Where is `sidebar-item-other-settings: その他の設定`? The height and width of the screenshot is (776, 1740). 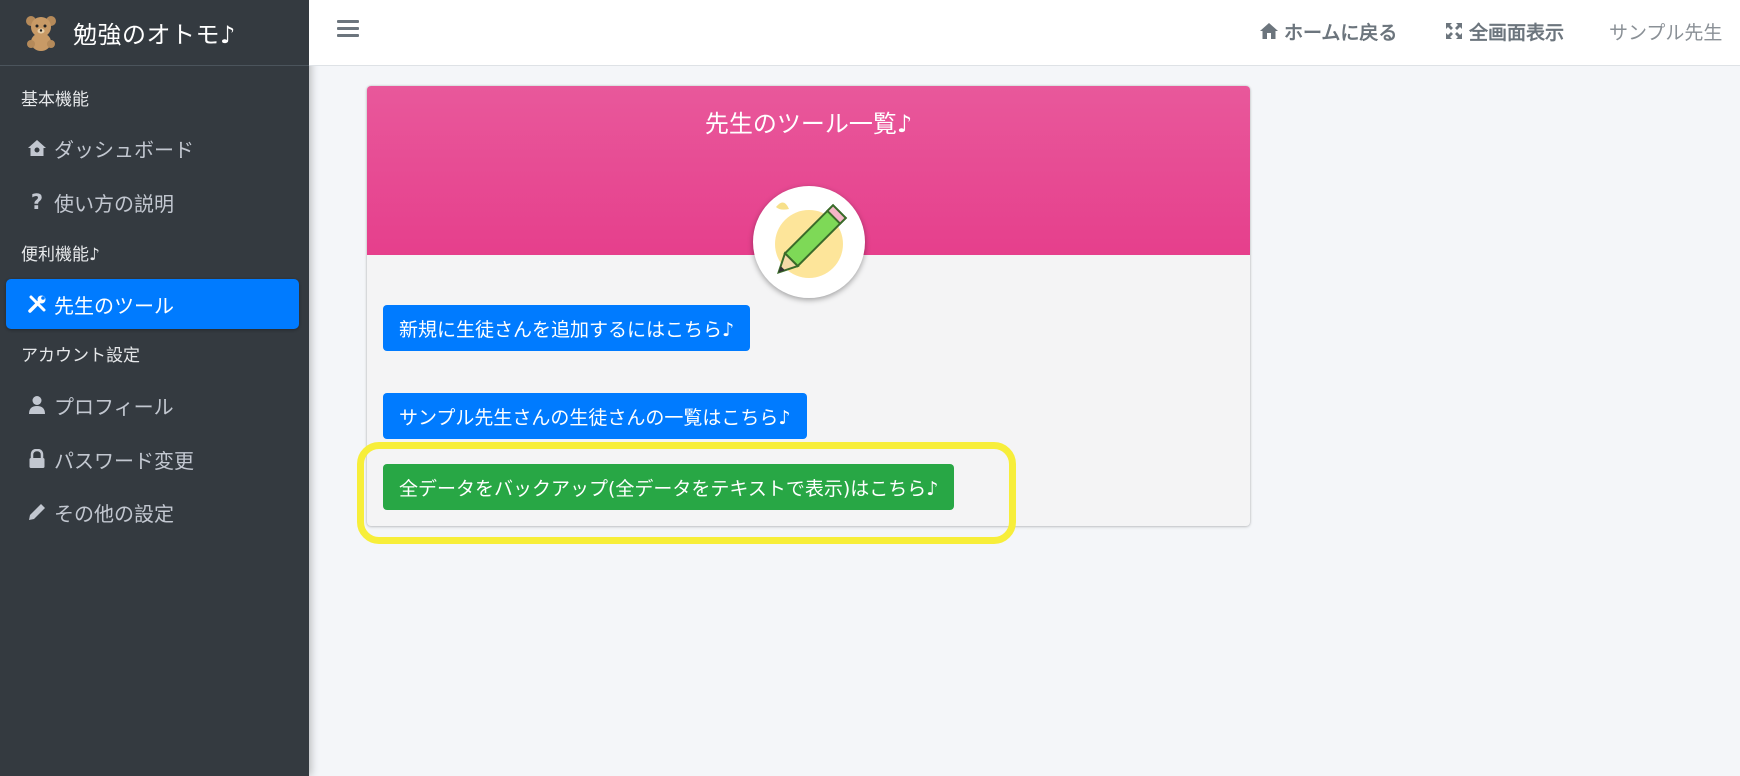
sidebar-item-other-settings: その他の設定 is located at coordinates (152, 512).